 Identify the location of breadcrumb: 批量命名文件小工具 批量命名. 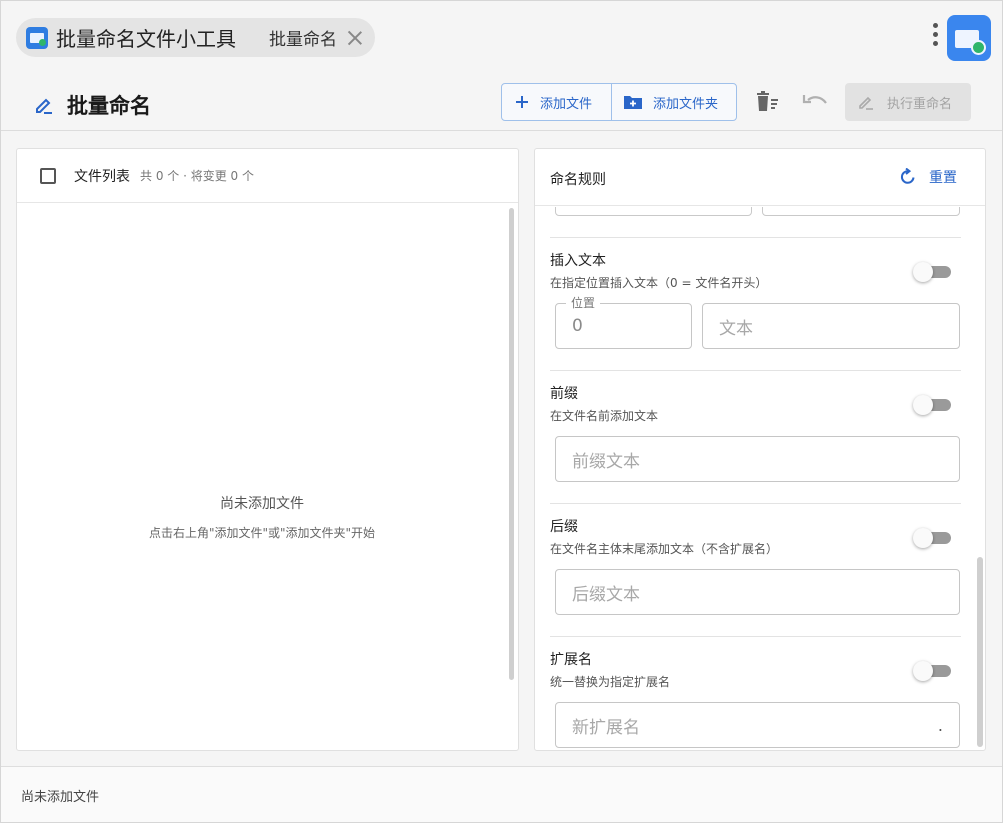
(195, 37).